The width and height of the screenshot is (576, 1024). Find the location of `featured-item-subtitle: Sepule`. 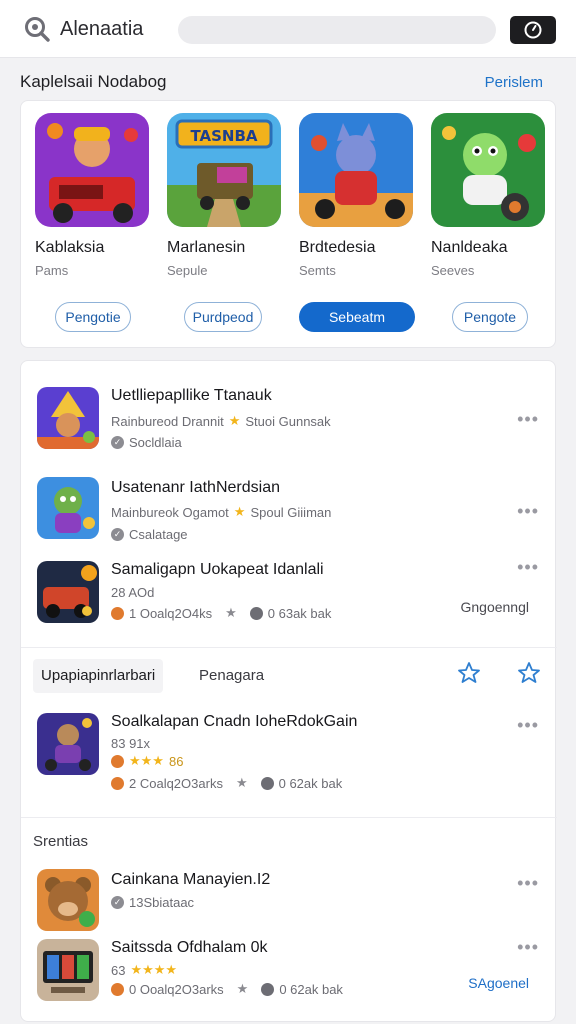

featured-item-subtitle: Sepule is located at coordinates (187, 270).